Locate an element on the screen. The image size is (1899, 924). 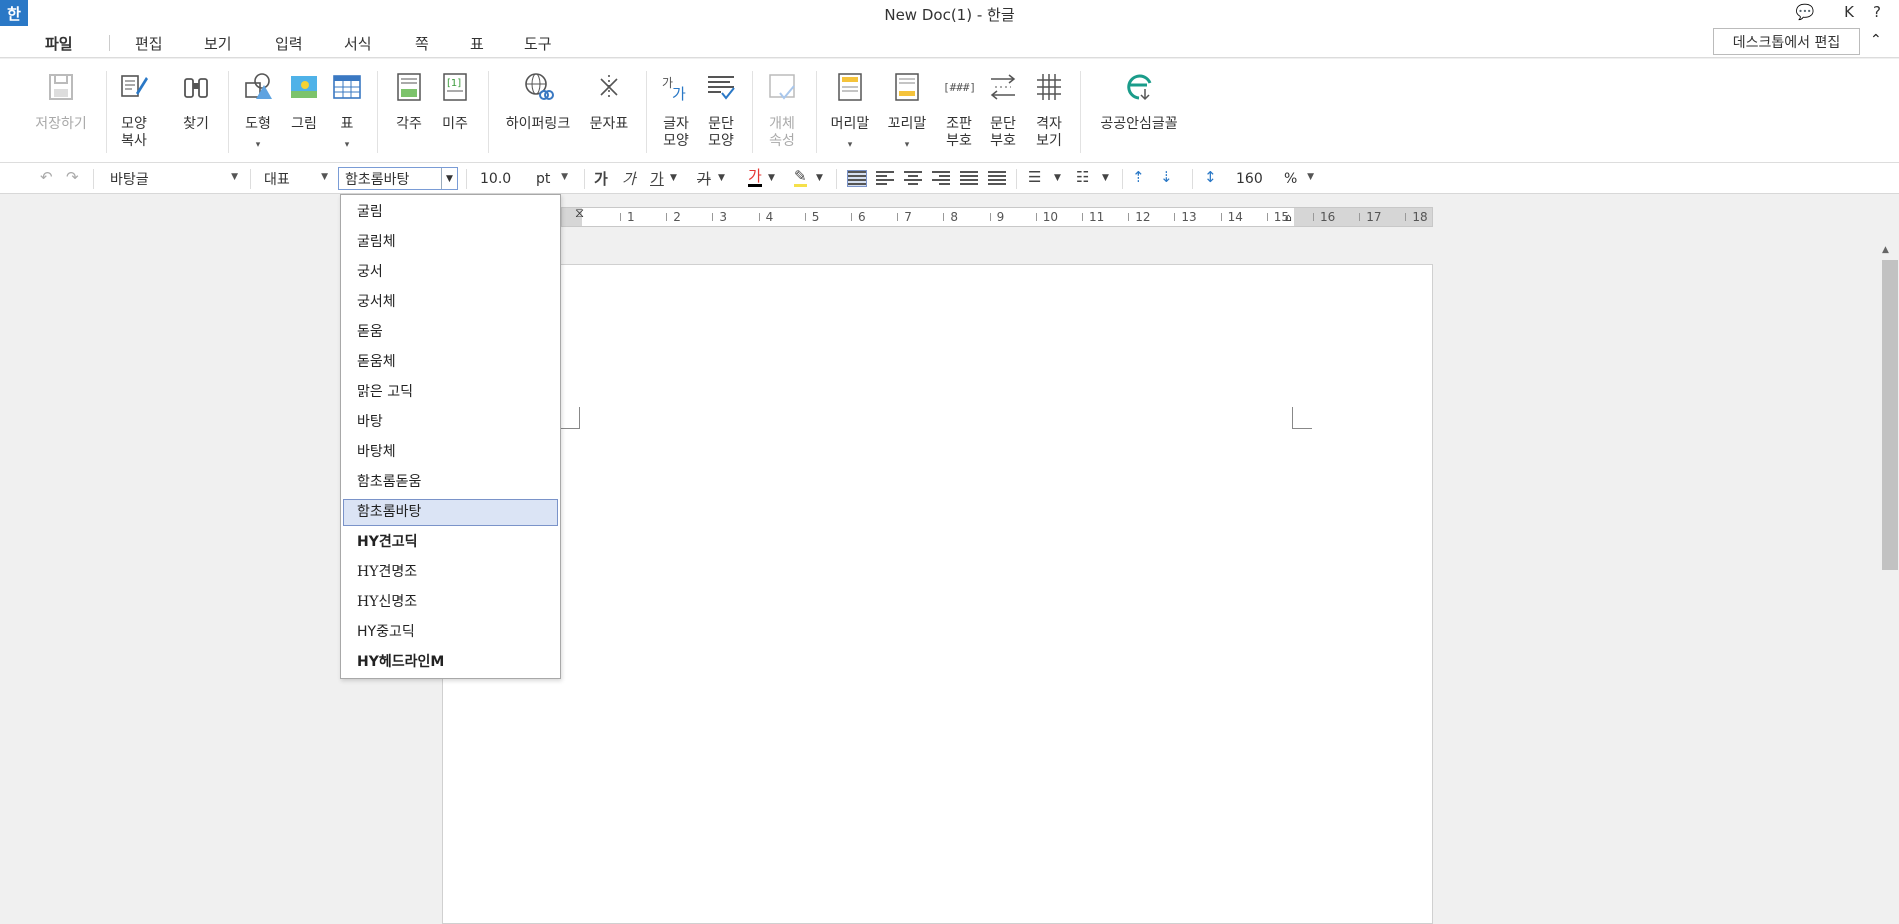
font-option: HY신명조 is located at coordinates (450, 602).